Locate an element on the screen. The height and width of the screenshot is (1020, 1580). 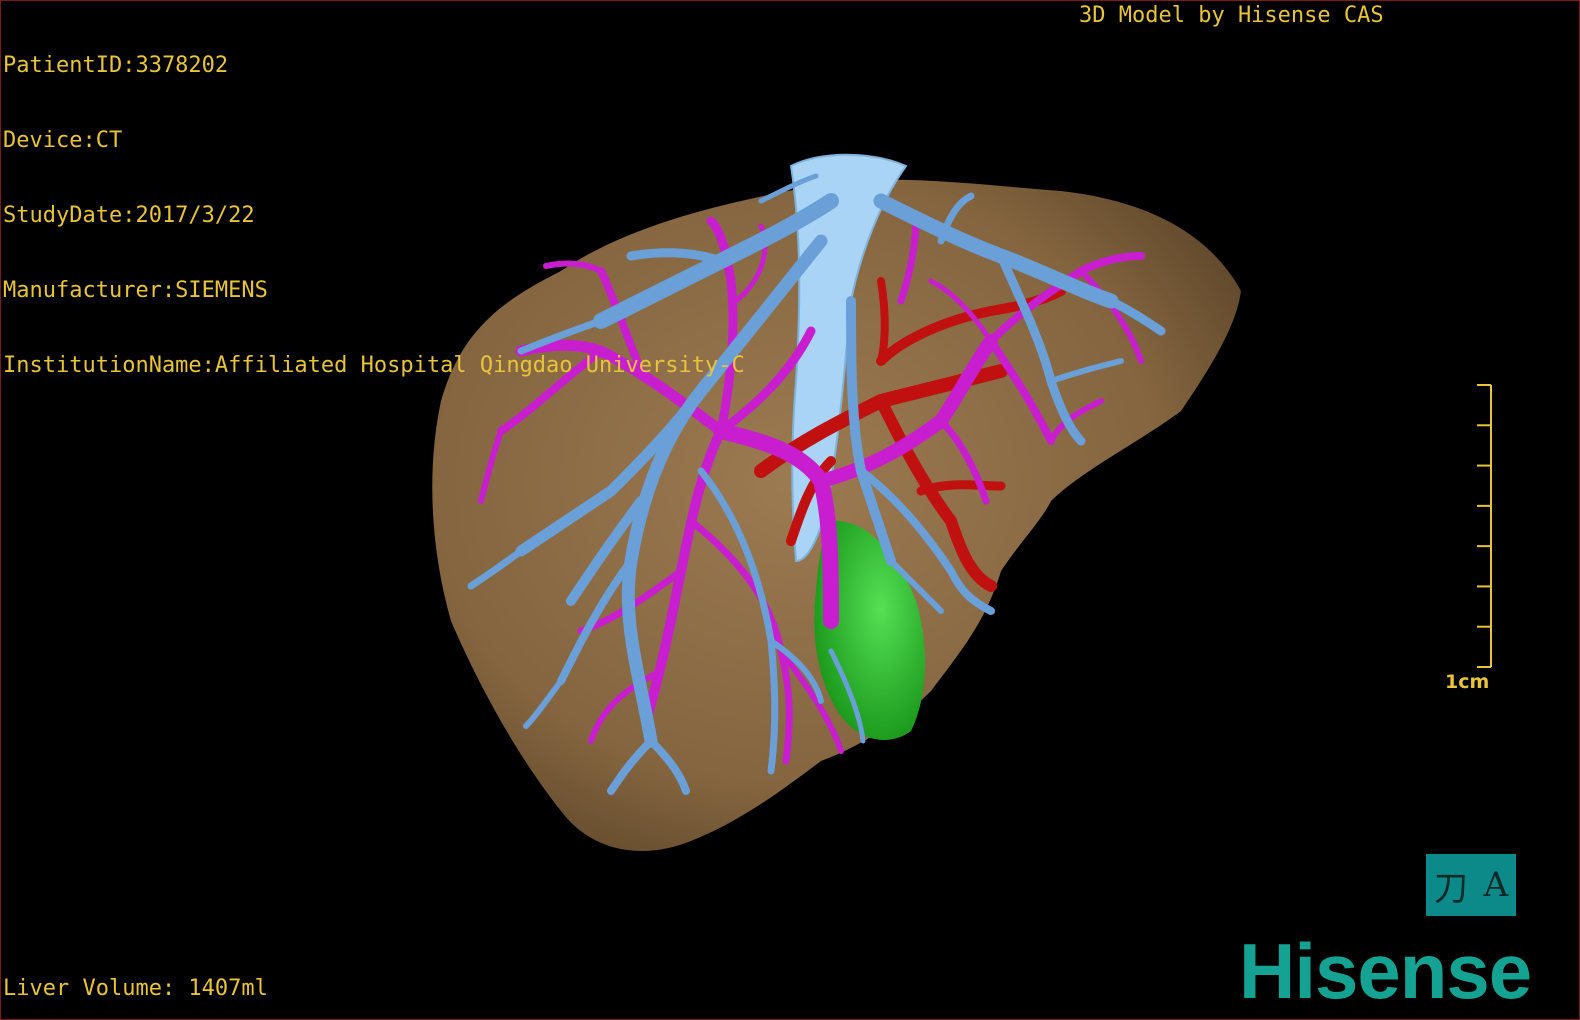
hisense-logo: Hisense is located at coordinates (1385, 971).